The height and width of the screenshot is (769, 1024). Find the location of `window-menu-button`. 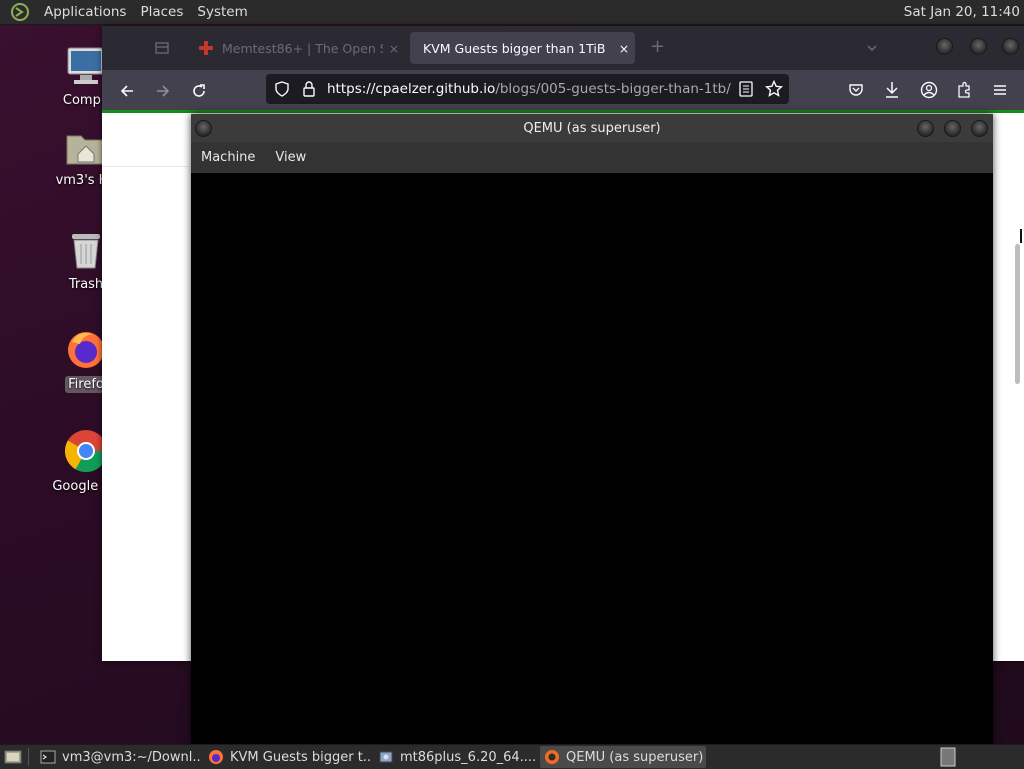

window-menu-button is located at coordinates (203, 128).